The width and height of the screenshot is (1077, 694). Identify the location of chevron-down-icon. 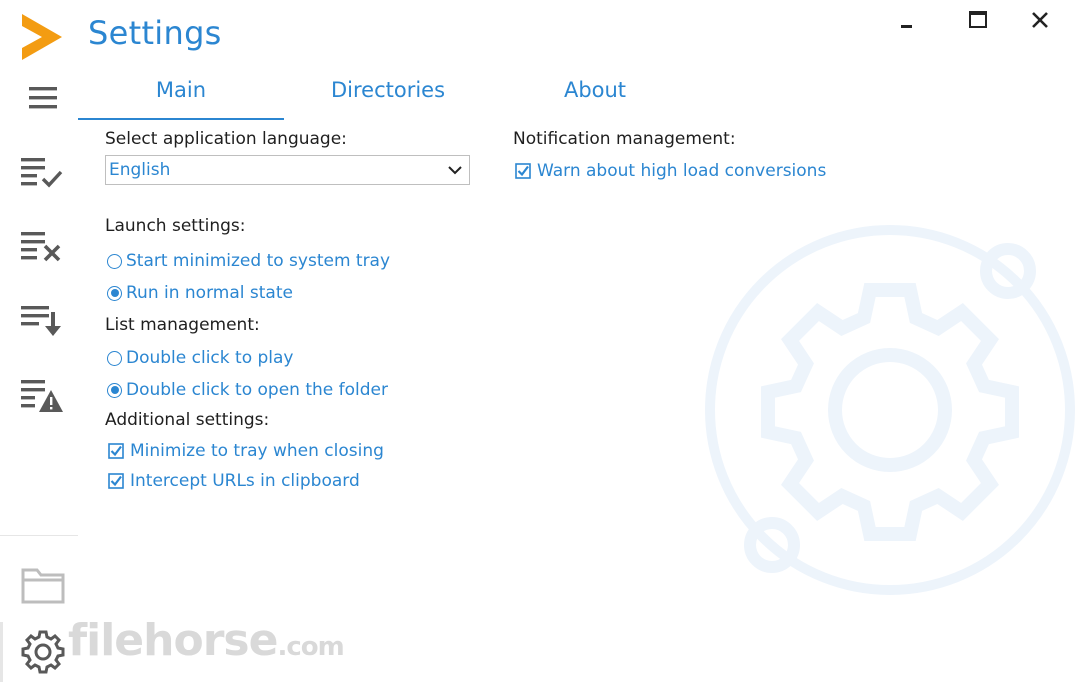
(455, 172).